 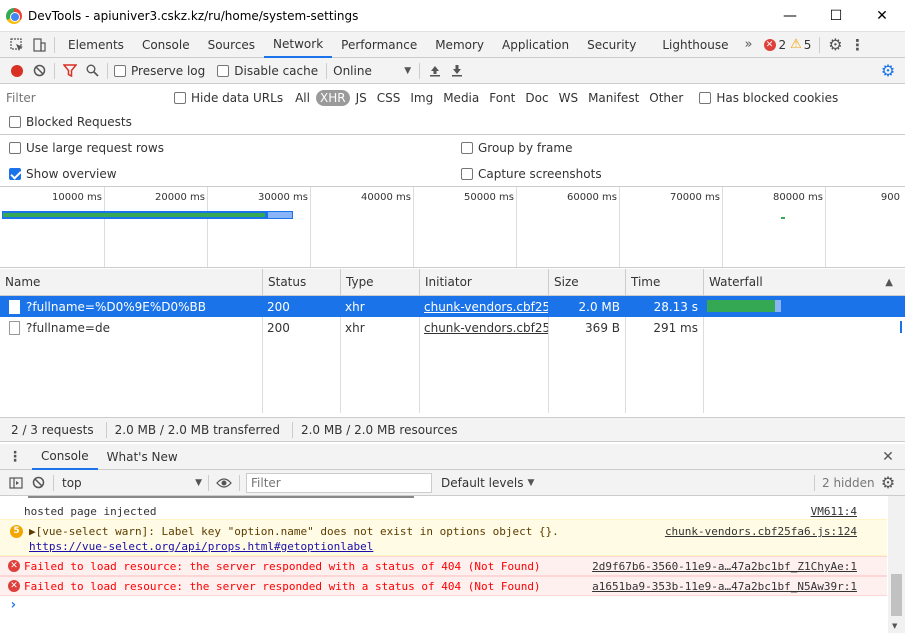 I want to click on col-waterfall: Waterfall ▲, so click(x=804, y=282).